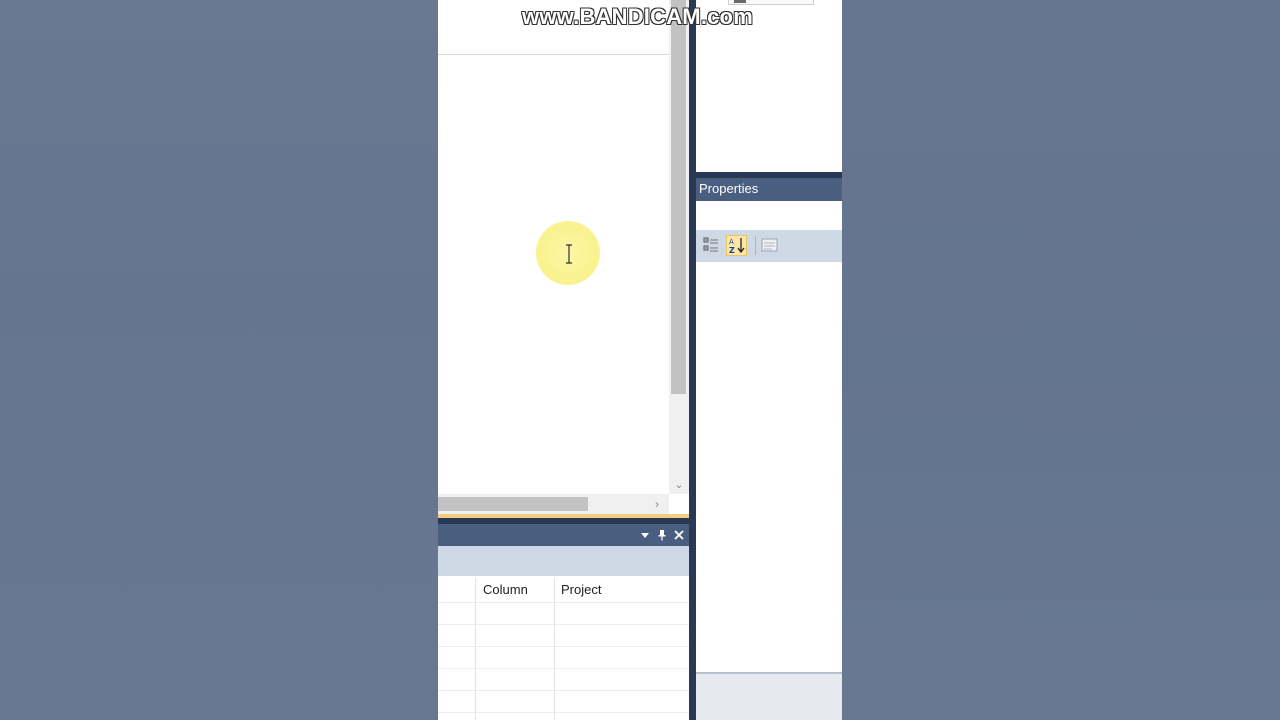 Image resolution: width=1280 pixels, height=720 pixels. I want to click on alphabetical-sort-icon: A Z, so click(737, 246).